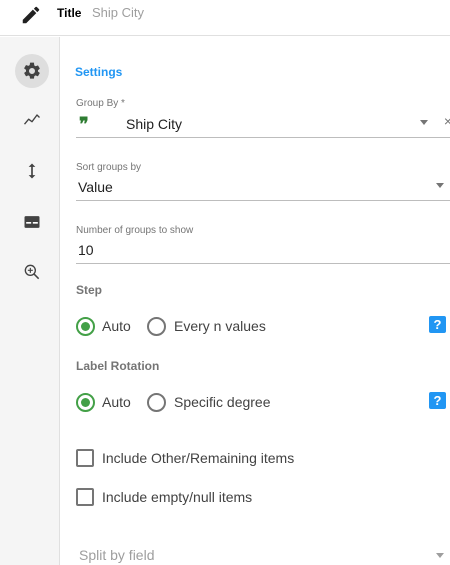 This screenshot has width=450, height=565. I want to click on rail-zoom-button, so click(32, 272).